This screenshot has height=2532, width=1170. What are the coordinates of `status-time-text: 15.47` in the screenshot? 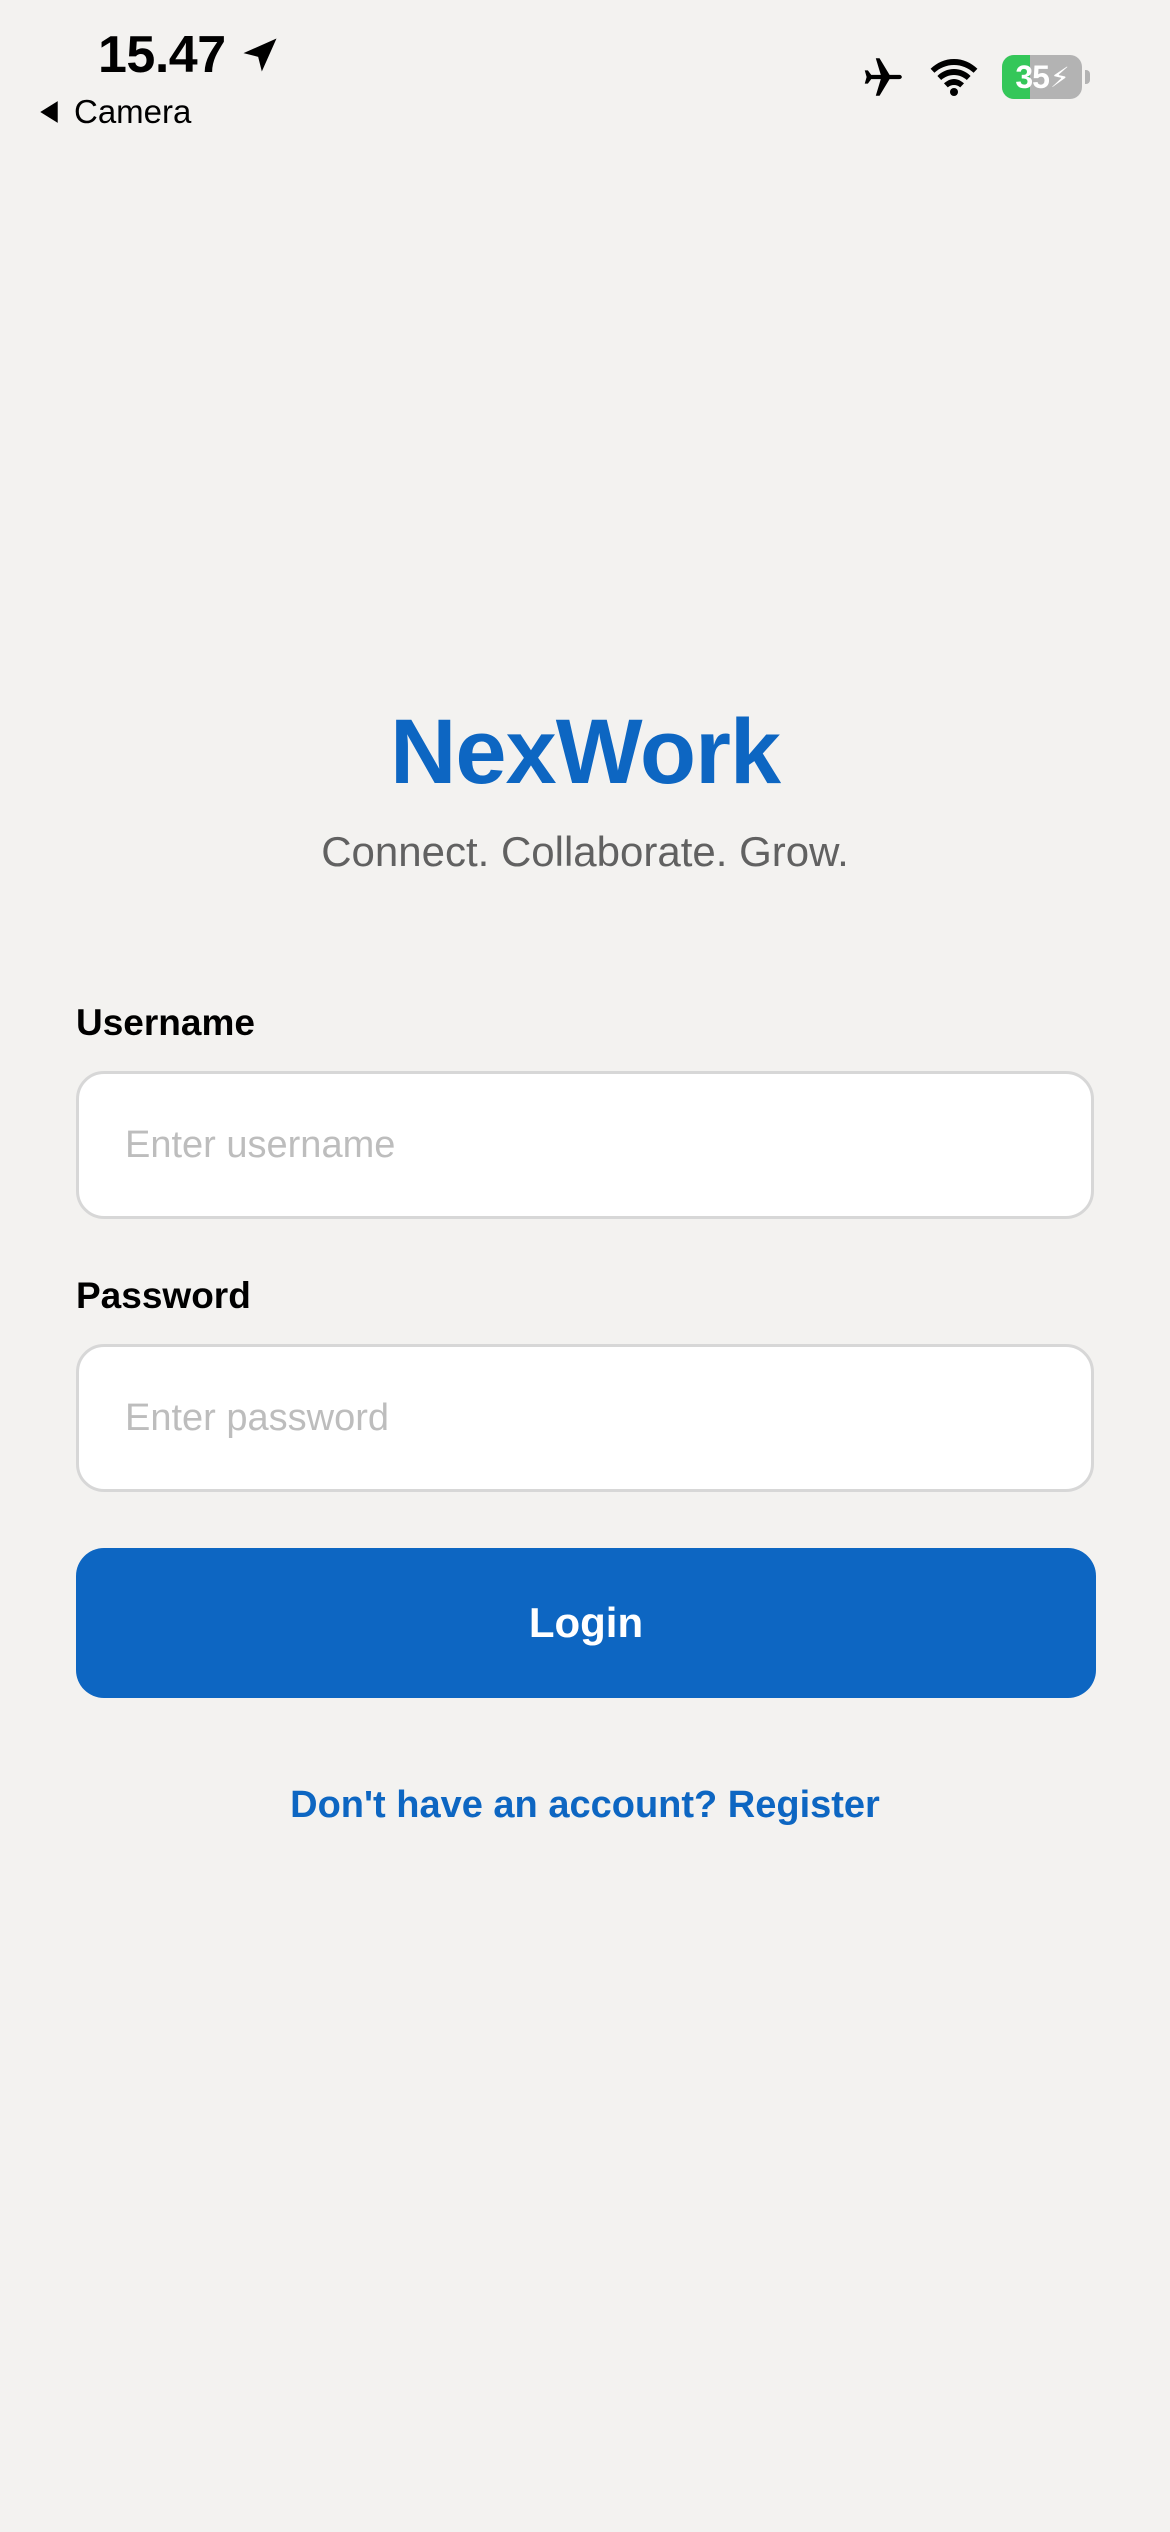 It's located at (162, 55).